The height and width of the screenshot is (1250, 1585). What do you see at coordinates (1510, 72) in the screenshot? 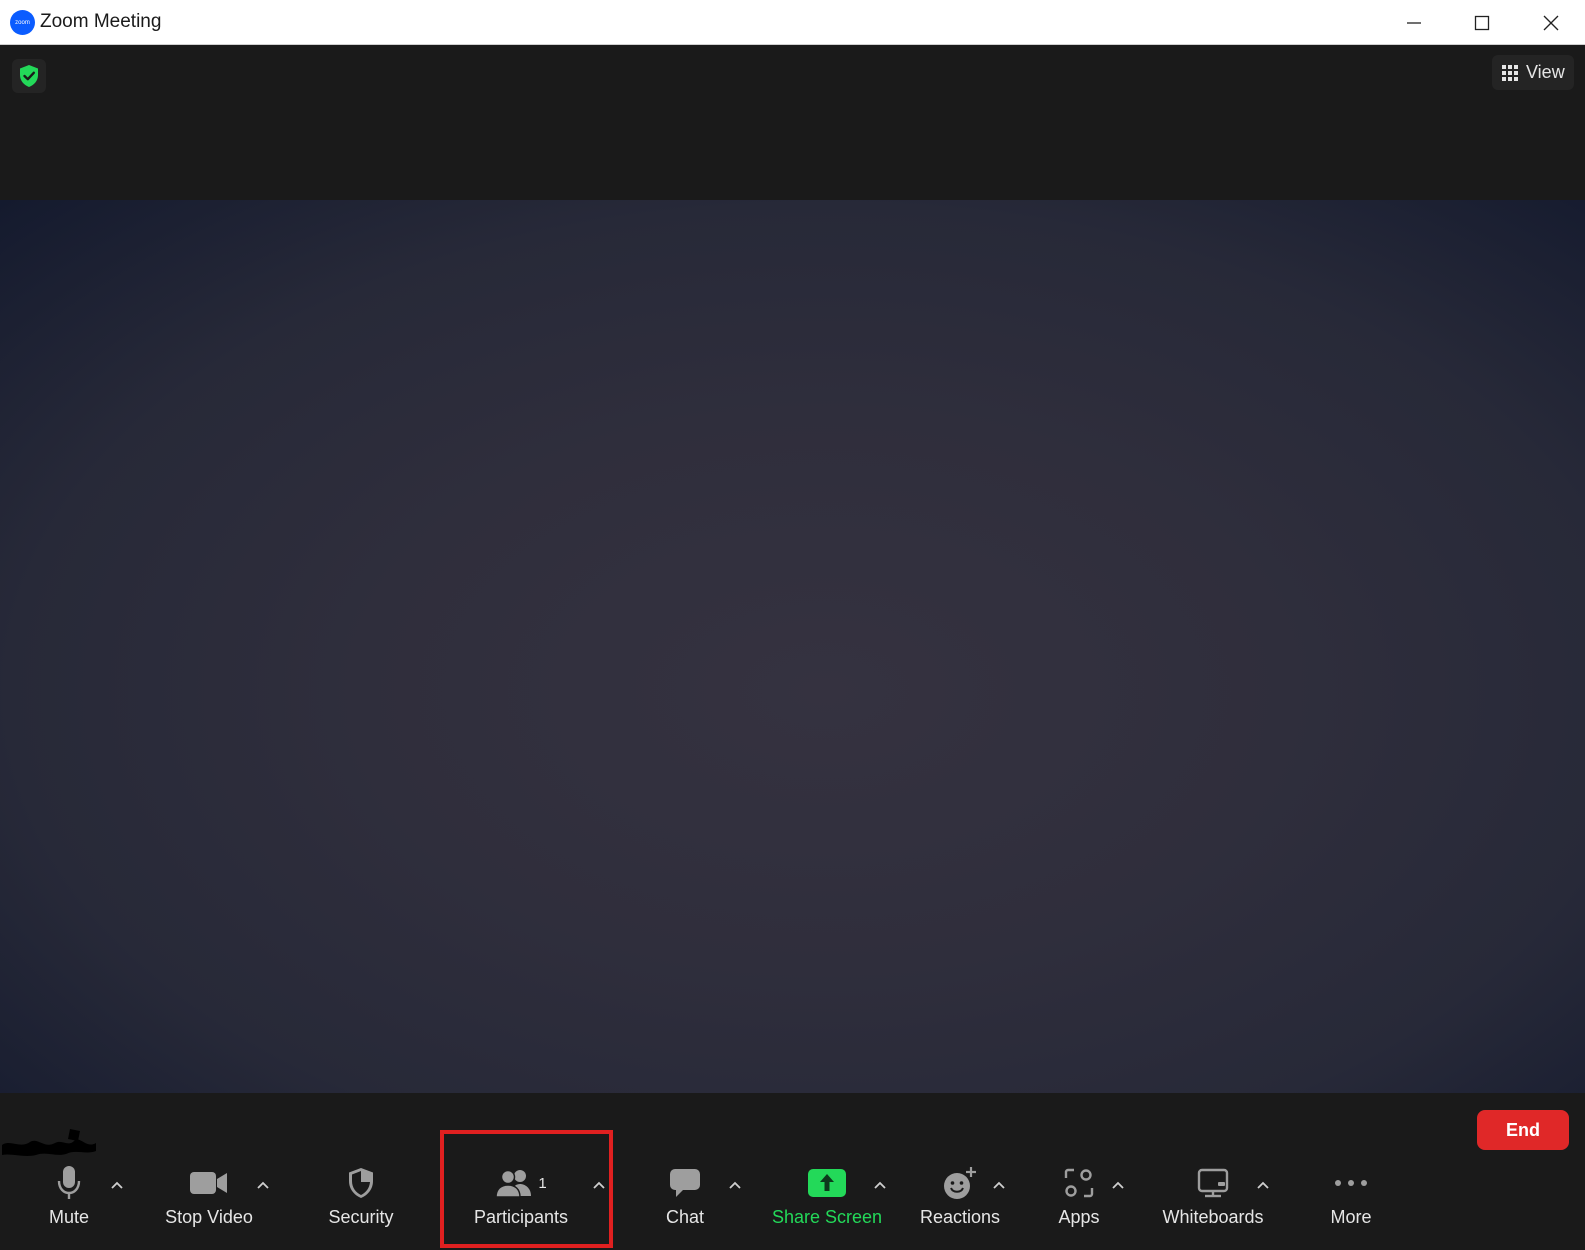
I see `grid-icon` at bounding box center [1510, 72].